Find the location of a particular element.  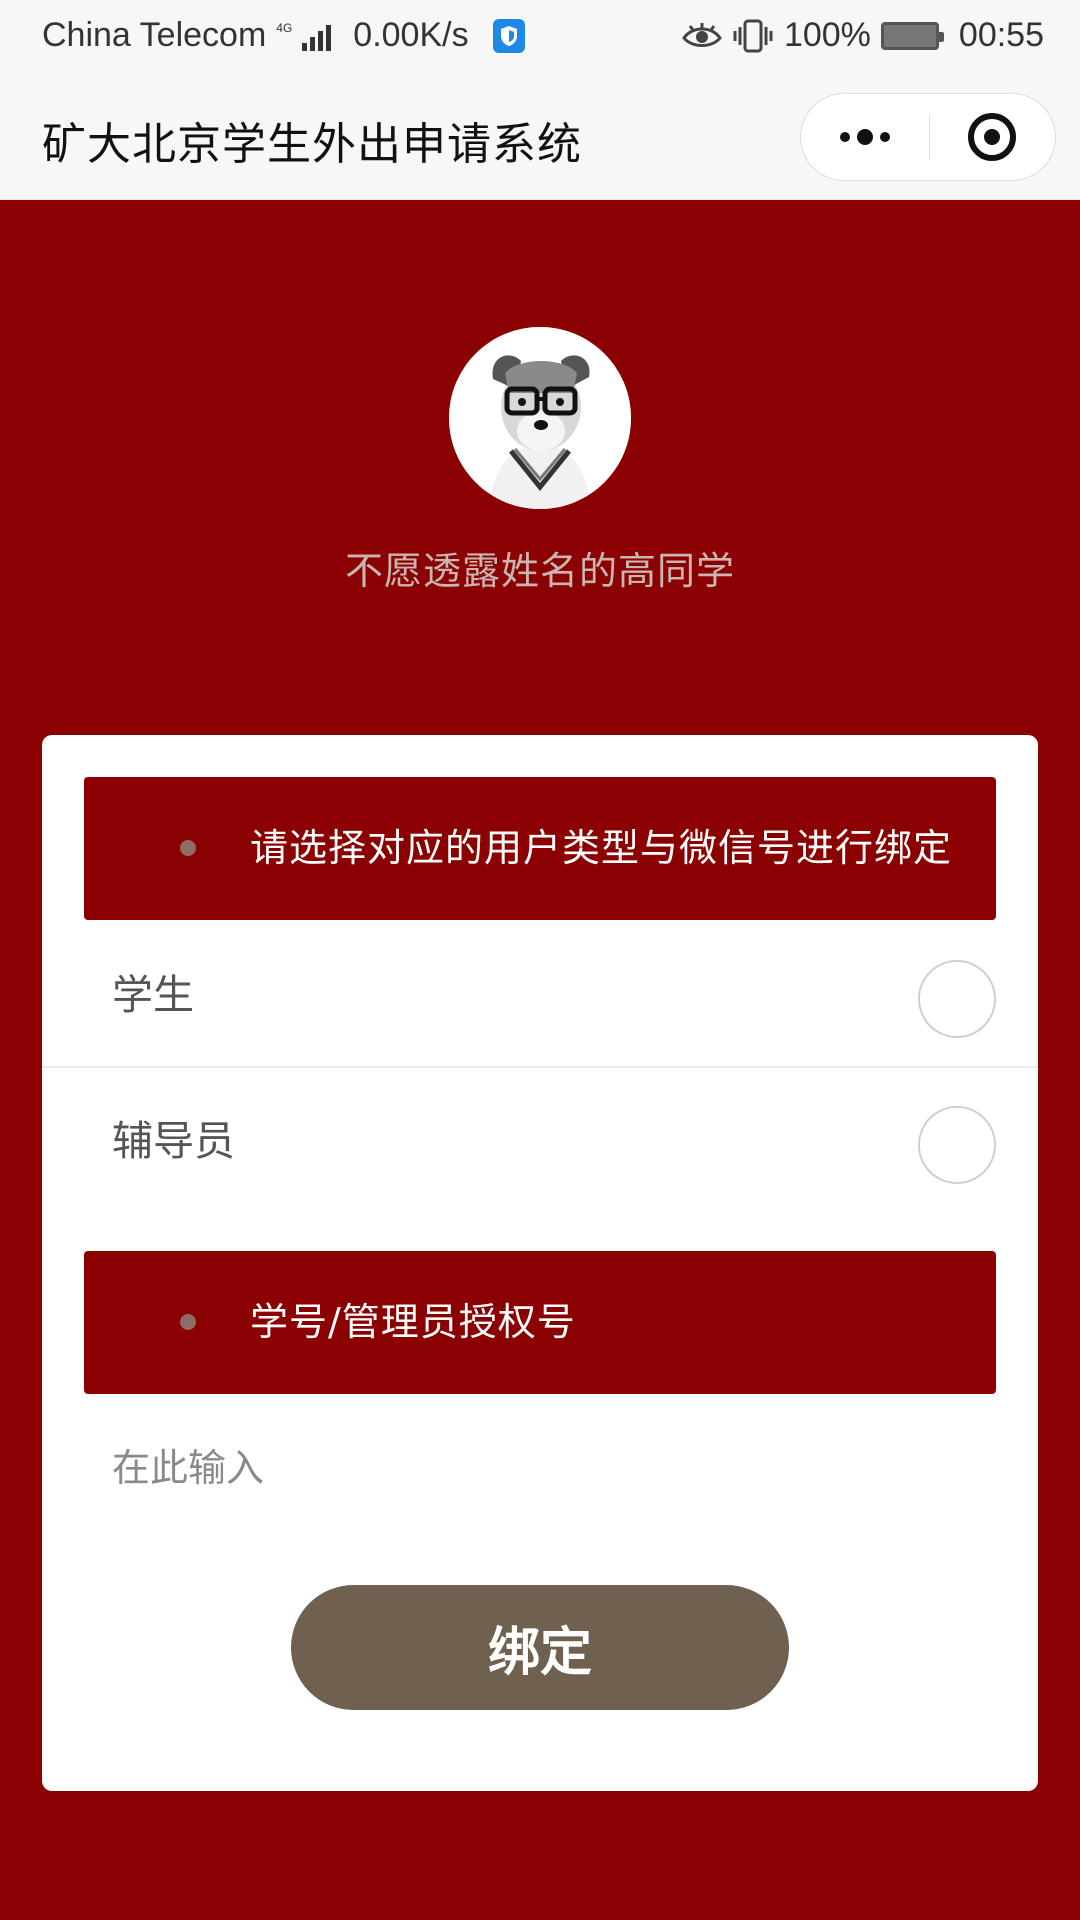

option-label: 学生 is located at coordinates (153, 995).